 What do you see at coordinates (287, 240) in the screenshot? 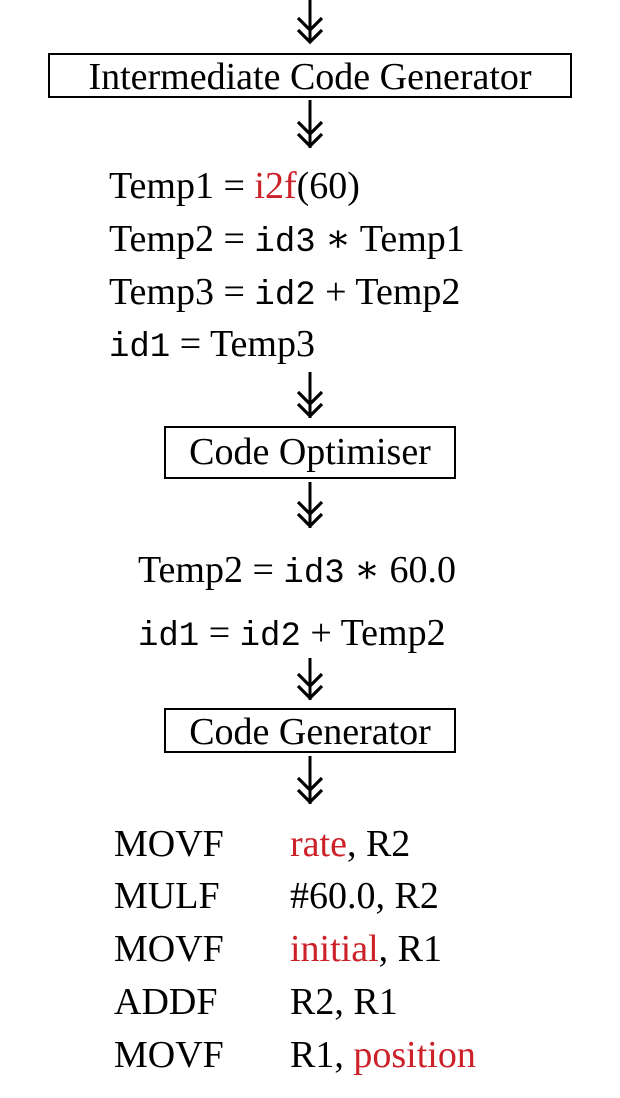
I see `intermediate-line-2: Temp2 = id3 ∗ Temp1` at bounding box center [287, 240].